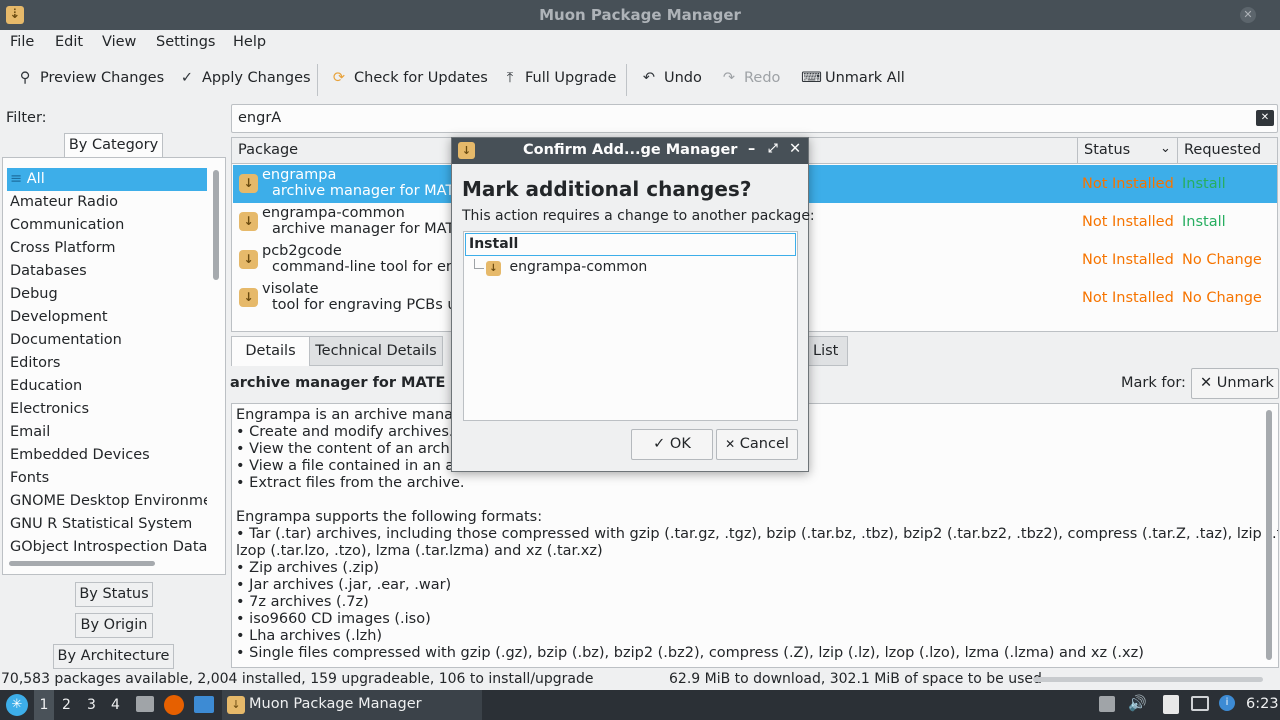  What do you see at coordinates (368, 191) in the screenshot?
I see `package-description: archive manager for MATE` at bounding box center [368, 191].